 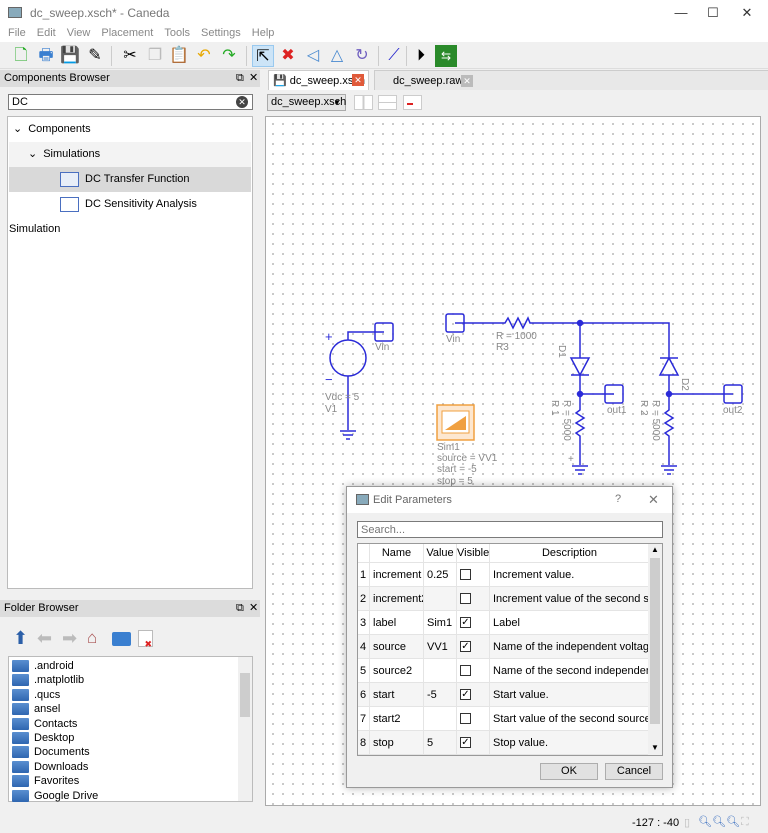 What do you see at coordinates (733, 410) in the screenshot?
I see `out2-label: out2` at bounding box center [733, 410].